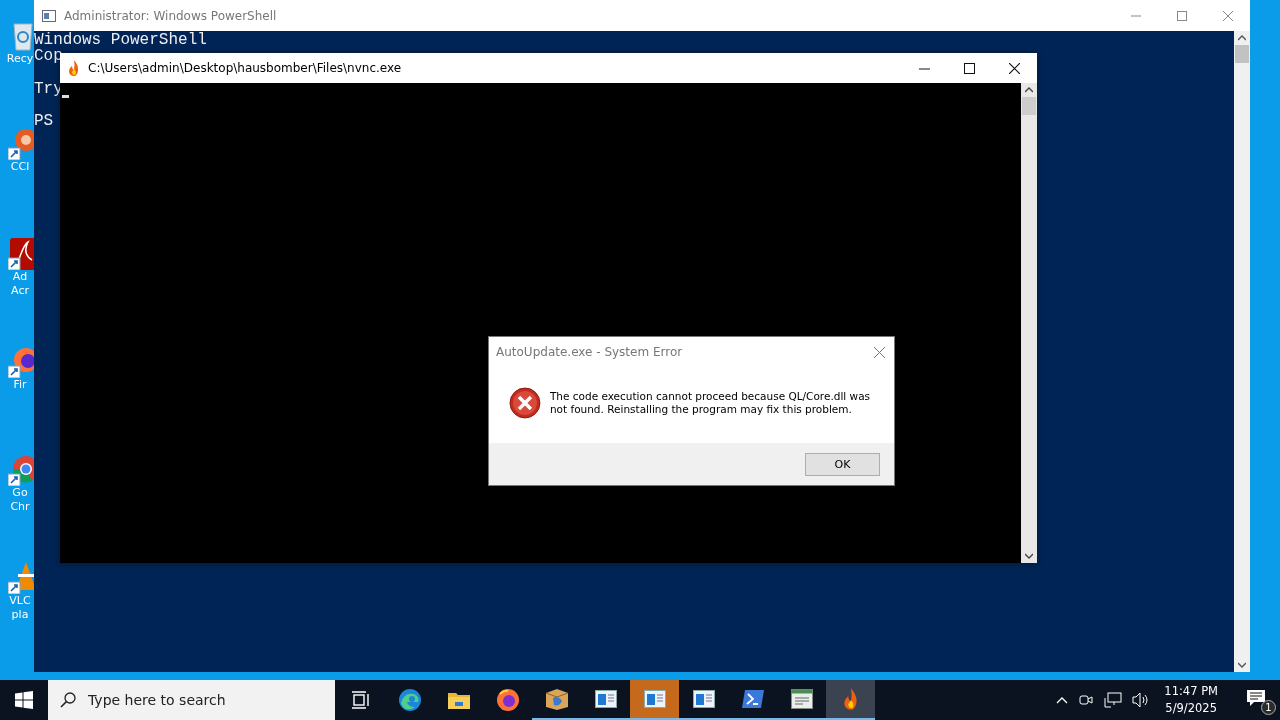 This screenshot has width=1280, height=720. Describe the element at coordinates (360, 700) in the screenshot. I see `task-view-icon` at that location.